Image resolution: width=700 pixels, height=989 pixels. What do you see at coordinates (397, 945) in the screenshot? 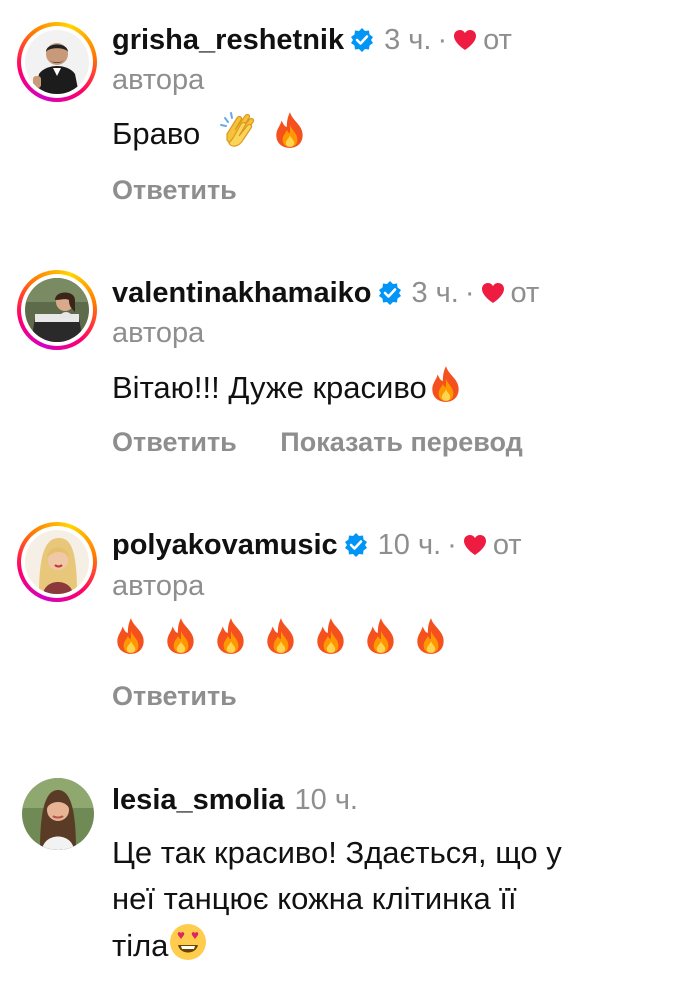
I see `comment-text-line: тіла` at bounding box center [397, 945].